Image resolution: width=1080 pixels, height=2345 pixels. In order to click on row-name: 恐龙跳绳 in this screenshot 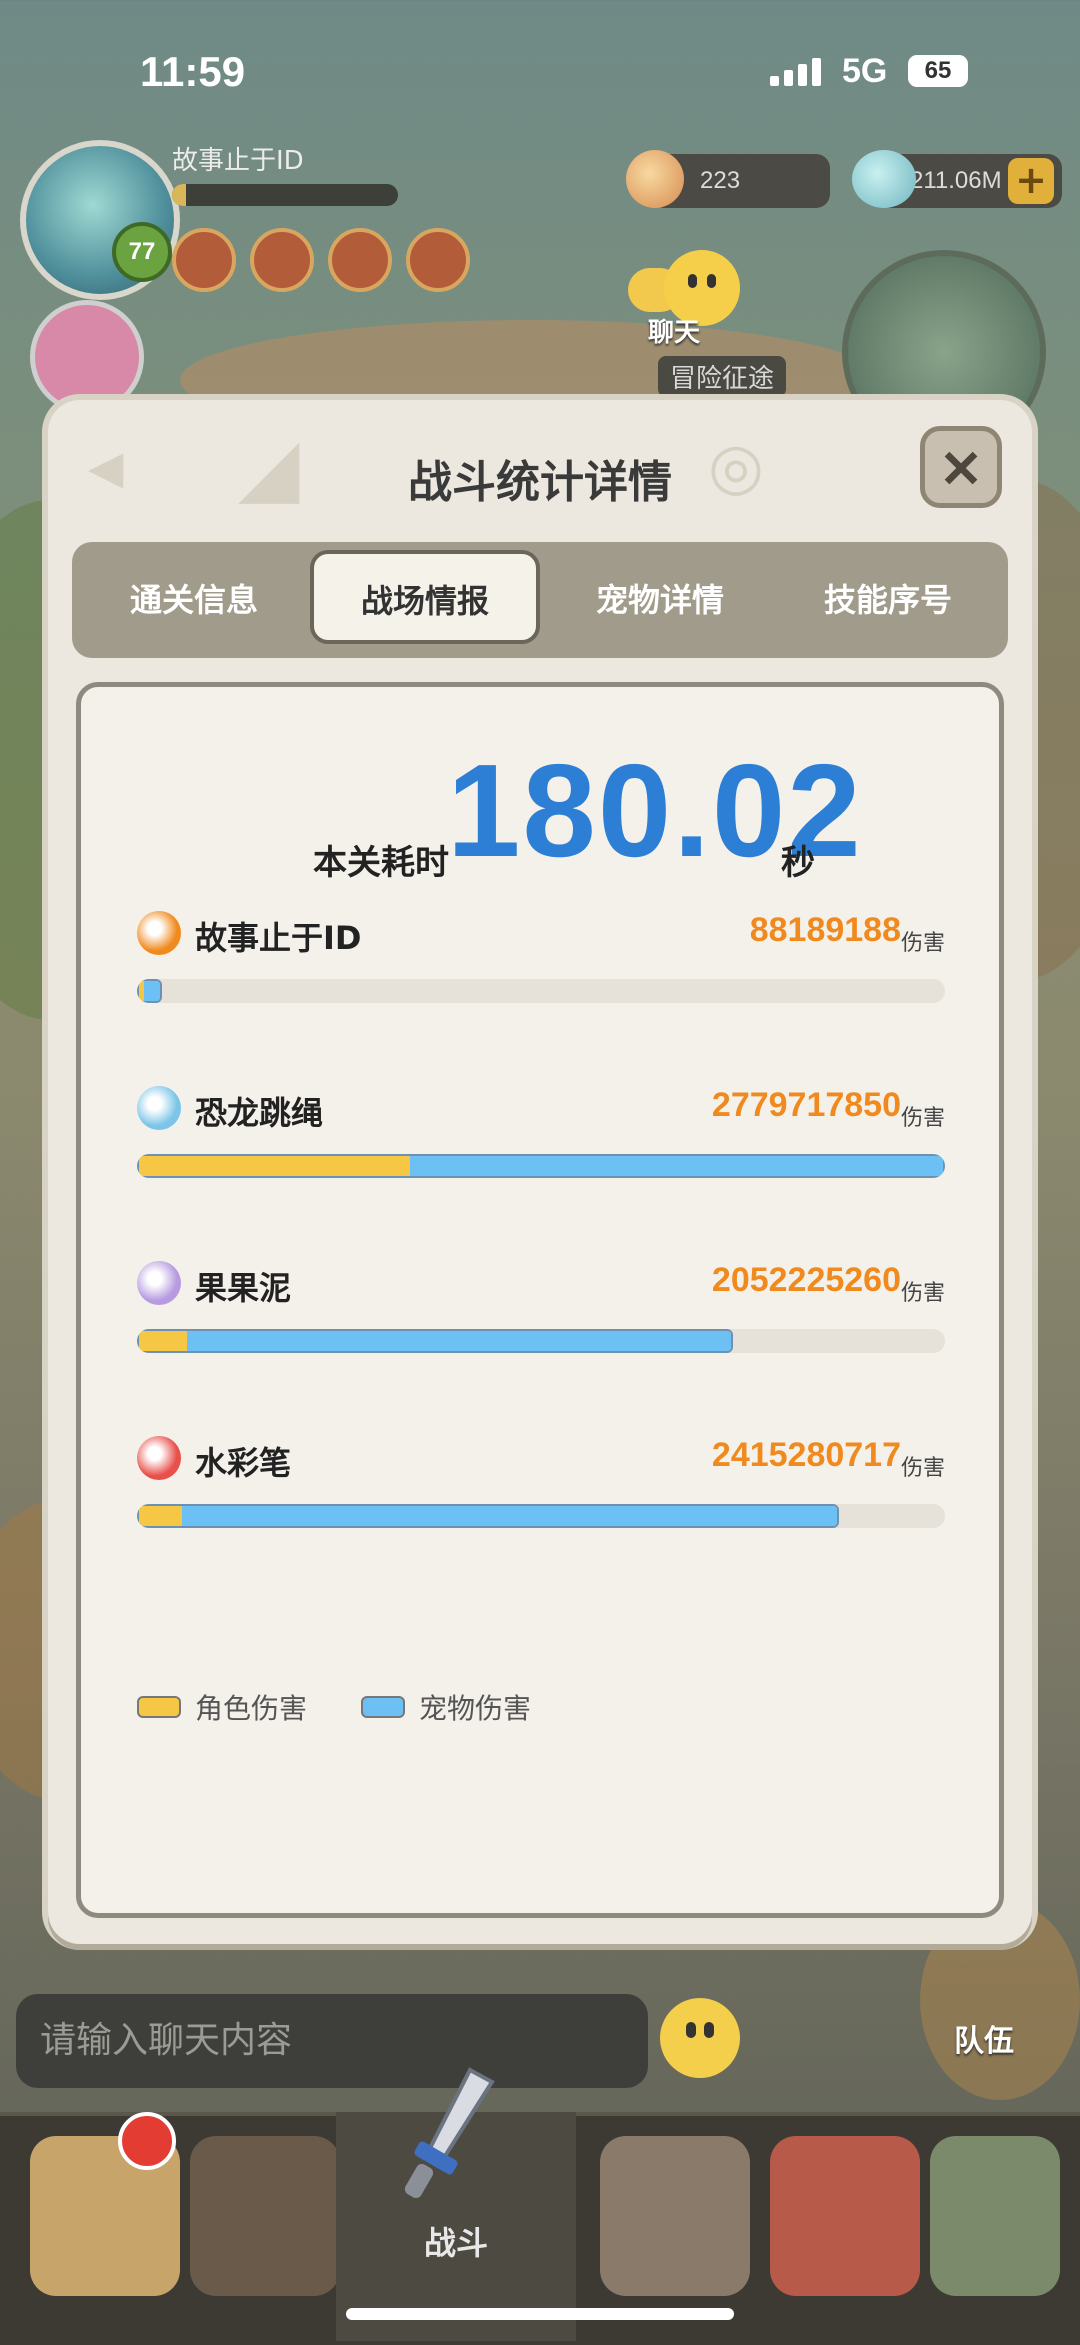, I will do `click(259, 1113)`.